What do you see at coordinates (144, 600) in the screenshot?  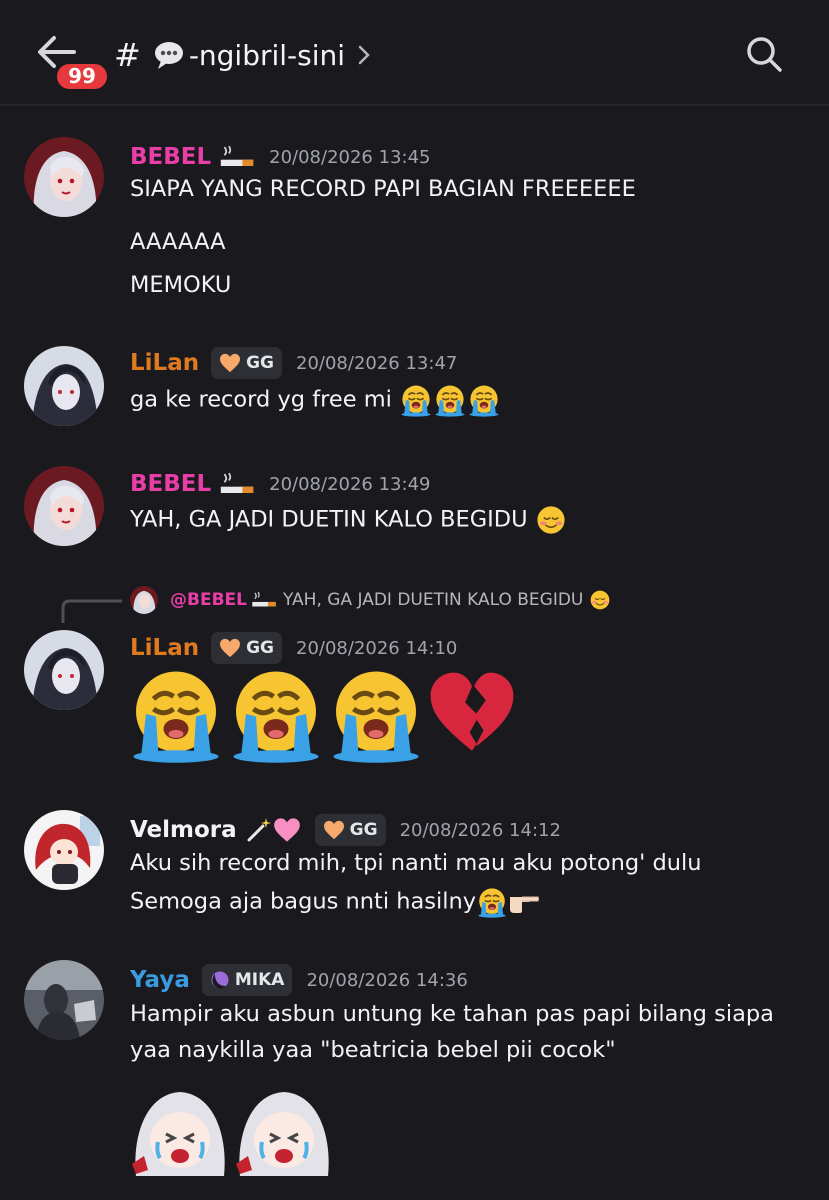 I see `reply-avatar` at bounding box center [144, 600].